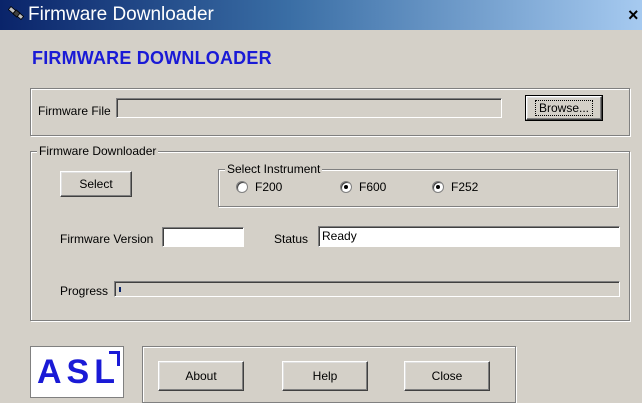 This screenshot has width=642, height=403. I want to click on close-button: Close, so click(447, 376).